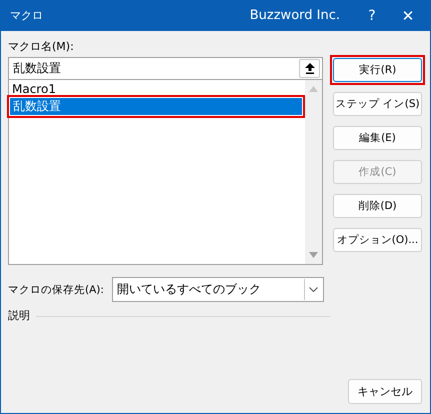 The width and height of the screenshot is (431, 414). Describe the element at coordinates (218, 289) in the screenshot. I see `location-dropdown: 開いているすべてのブック` at that location.